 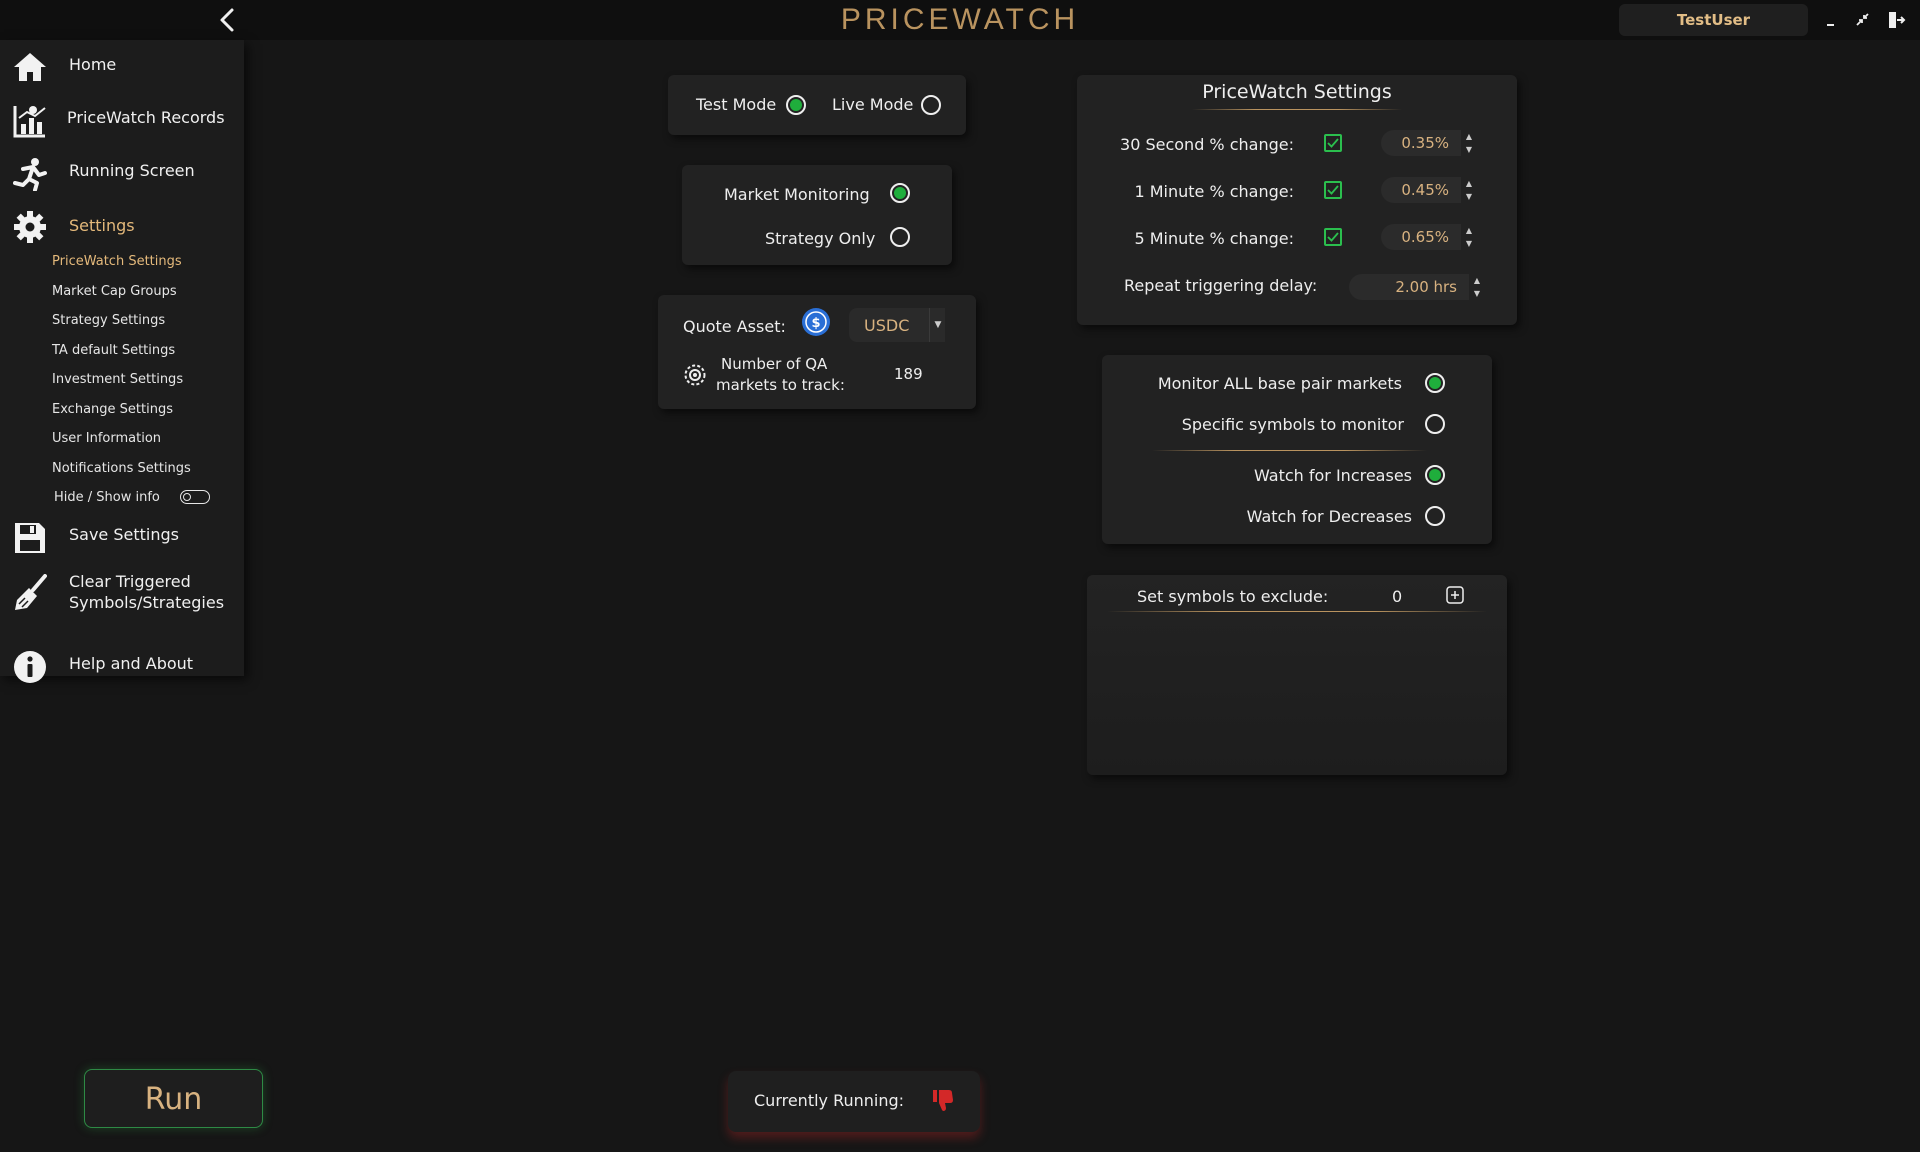 What do you see at coordinates (908, 374) in the screenshot?
I see `markets-to-track-count: 189` at bounding box center [908, 374].